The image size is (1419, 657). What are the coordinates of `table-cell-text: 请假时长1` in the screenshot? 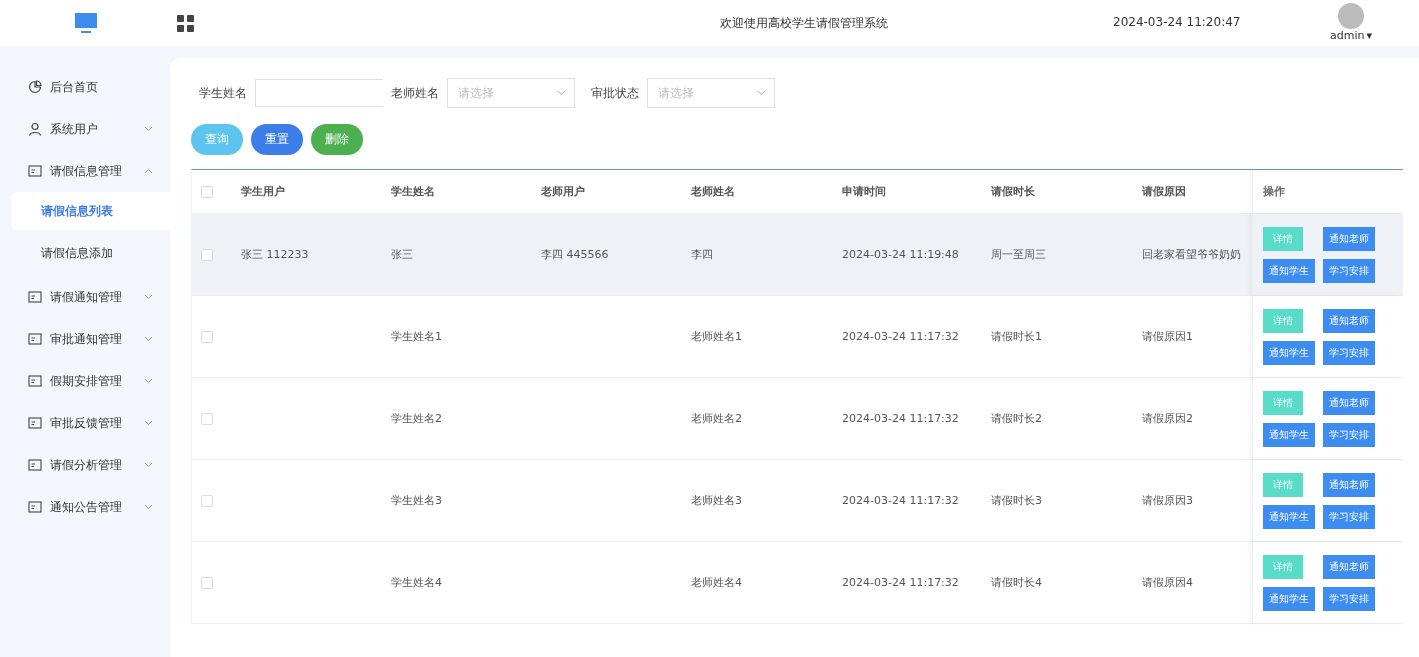 It's located at (1017, 336).